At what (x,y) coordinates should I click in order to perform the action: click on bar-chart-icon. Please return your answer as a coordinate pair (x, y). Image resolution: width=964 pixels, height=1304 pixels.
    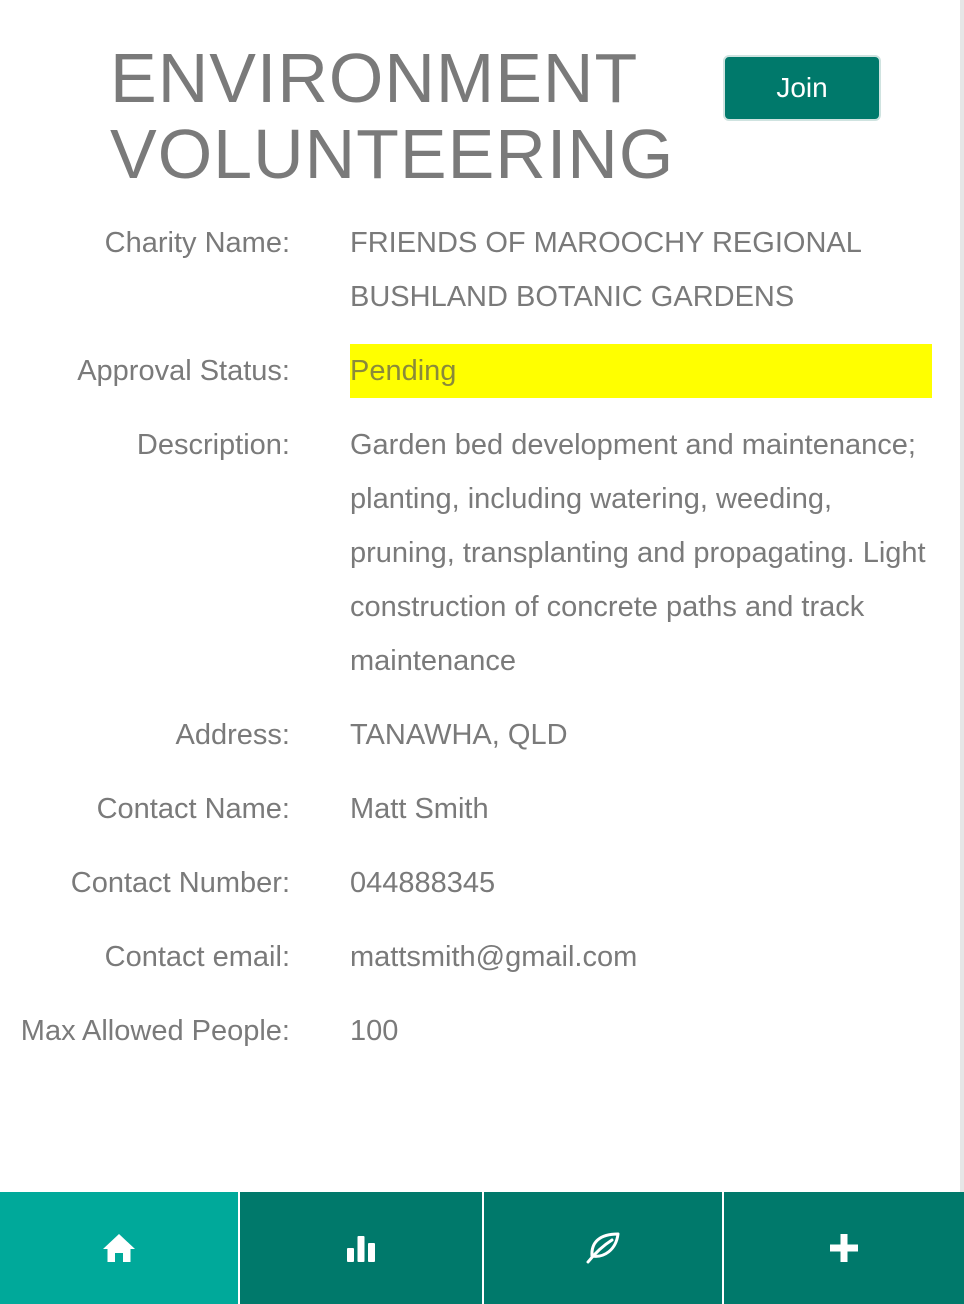
    Looking at the image, I should click on (361, 1249).